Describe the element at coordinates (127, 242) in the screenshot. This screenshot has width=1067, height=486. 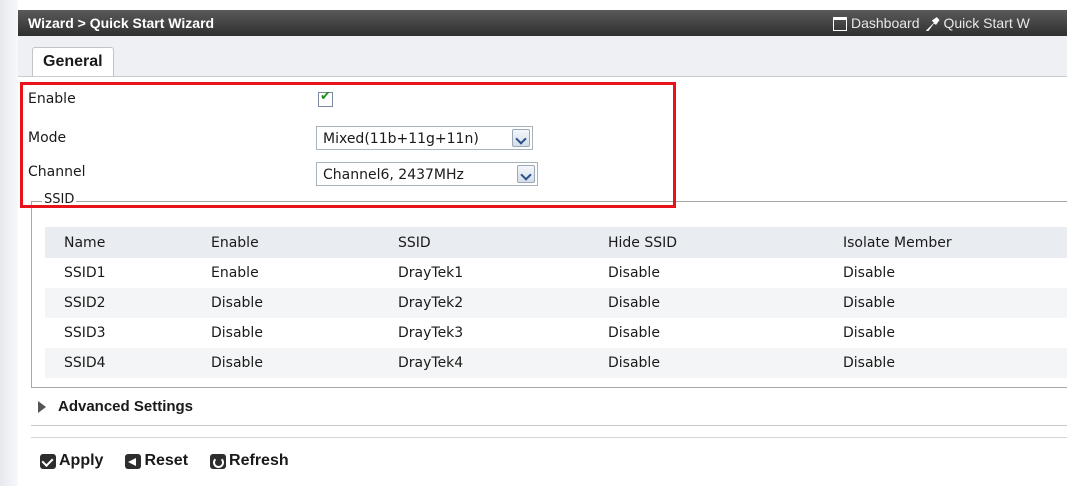
I see `column-header: Name` at that location.